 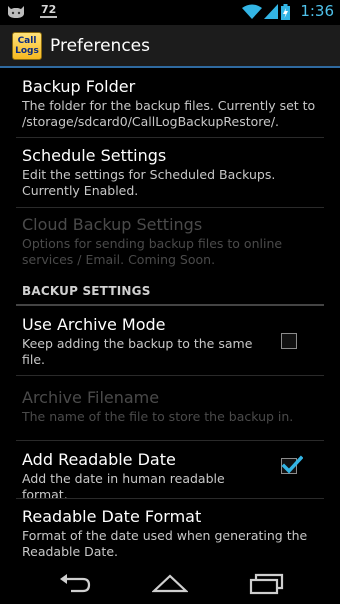 What do you see at coordinates (94, 155) in the screenshot?
I see `pref-title: Schedule Settings` at bounding box center [94, 155].